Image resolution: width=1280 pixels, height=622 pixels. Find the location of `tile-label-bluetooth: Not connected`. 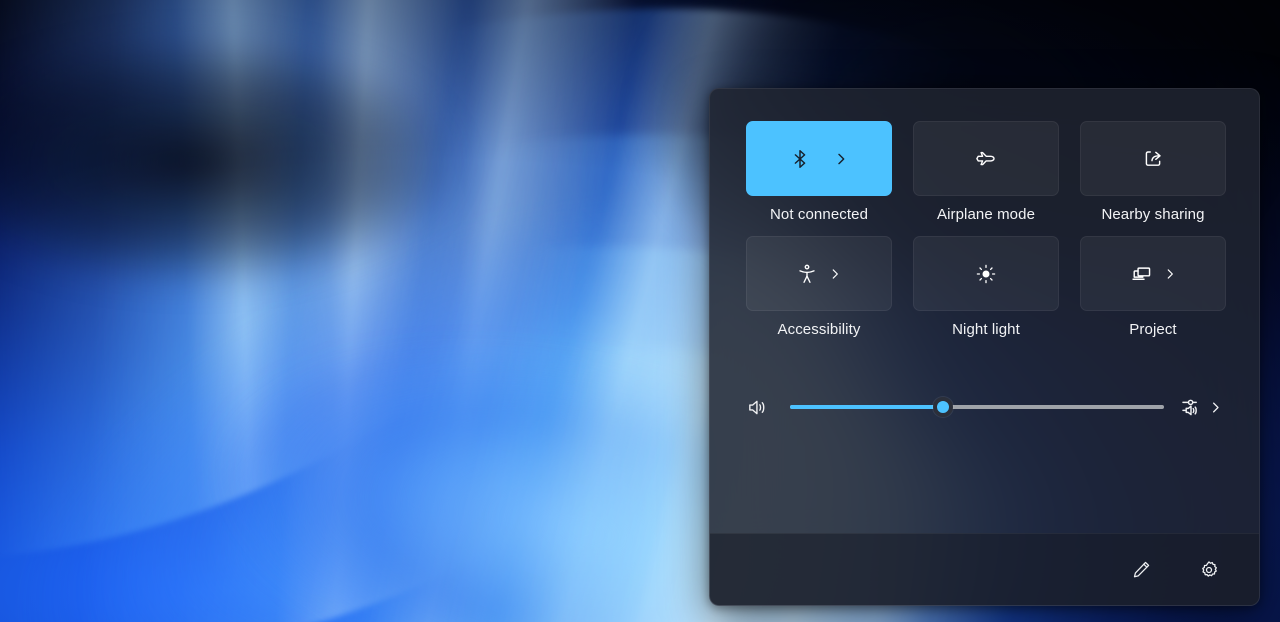

tile-label-bluetooth: Not connected is located at coordinates (819, 214).